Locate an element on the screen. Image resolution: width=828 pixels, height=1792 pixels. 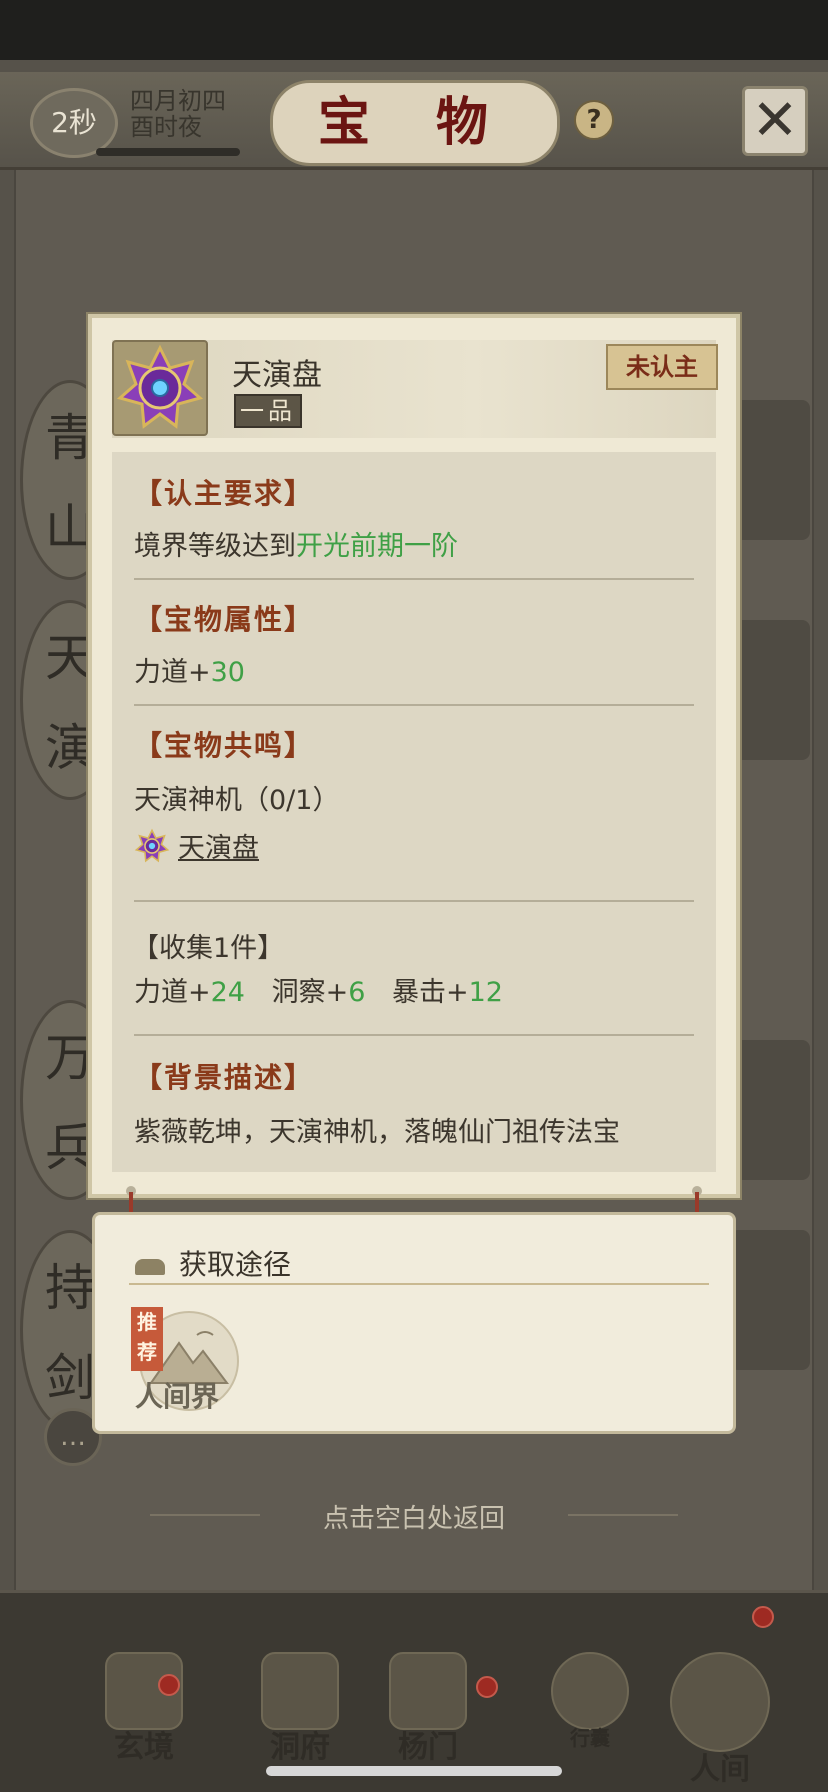
nav-item-yangmen: 杨门 is located at coordinates (428, 1712).